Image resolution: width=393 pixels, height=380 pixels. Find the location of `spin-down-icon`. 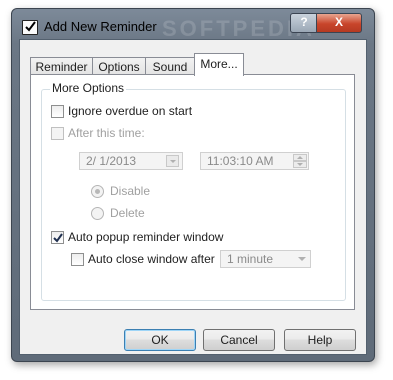

spin-down-icon is located at coordinates (300, 164).